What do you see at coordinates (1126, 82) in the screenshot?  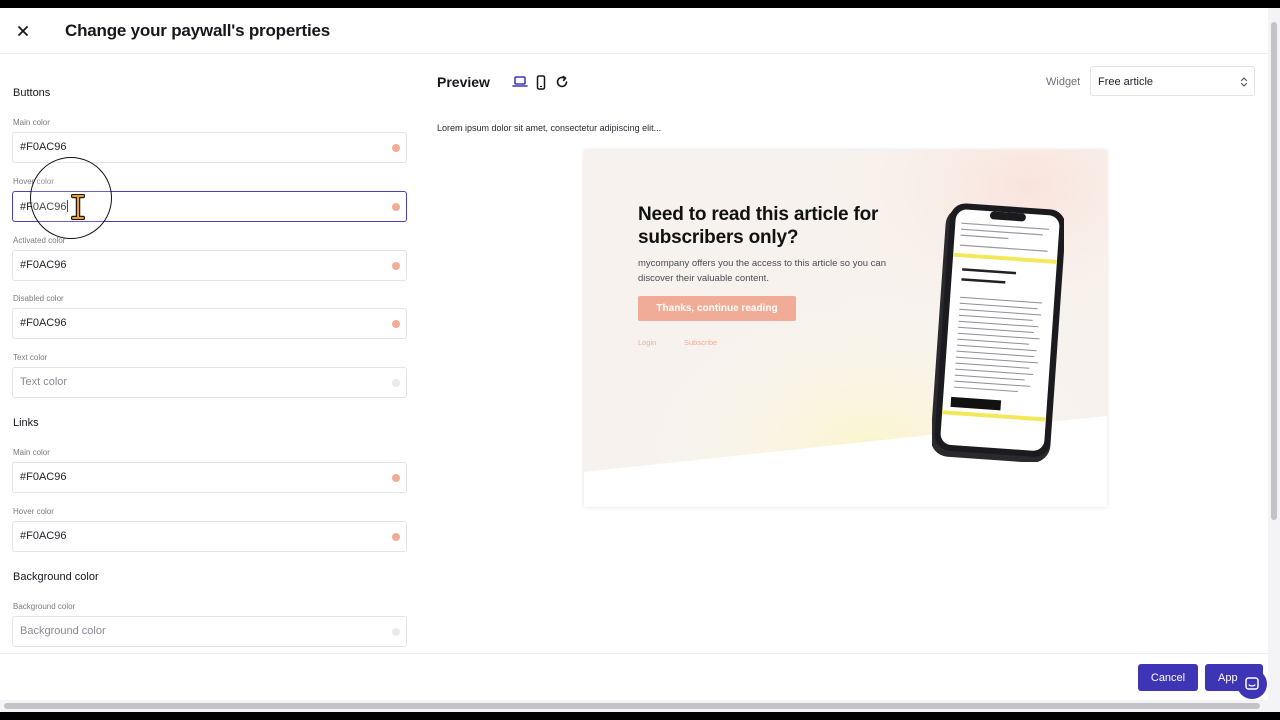 I see `widget-select-value: Free article` at bounding box center [1126, 82].